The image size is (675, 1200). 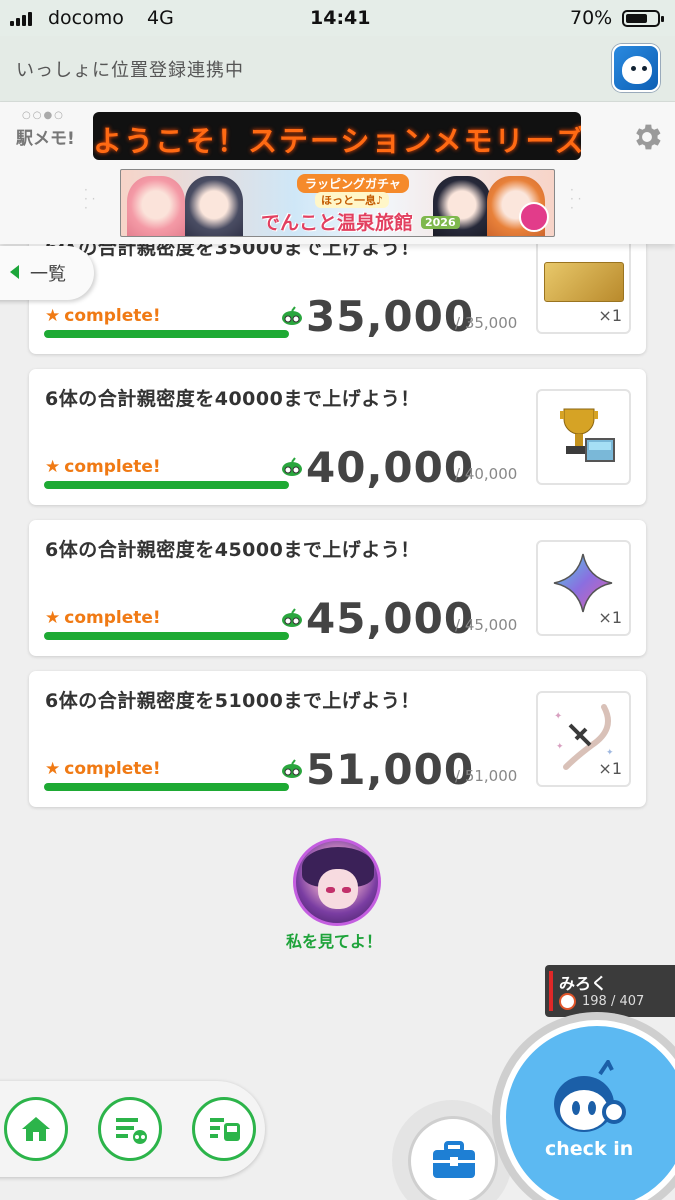 What do you see at coordinates (337, 223) in the screenshot?
I see `banner-title: でんこと温泉旅館` at bounding box center [337, 223].